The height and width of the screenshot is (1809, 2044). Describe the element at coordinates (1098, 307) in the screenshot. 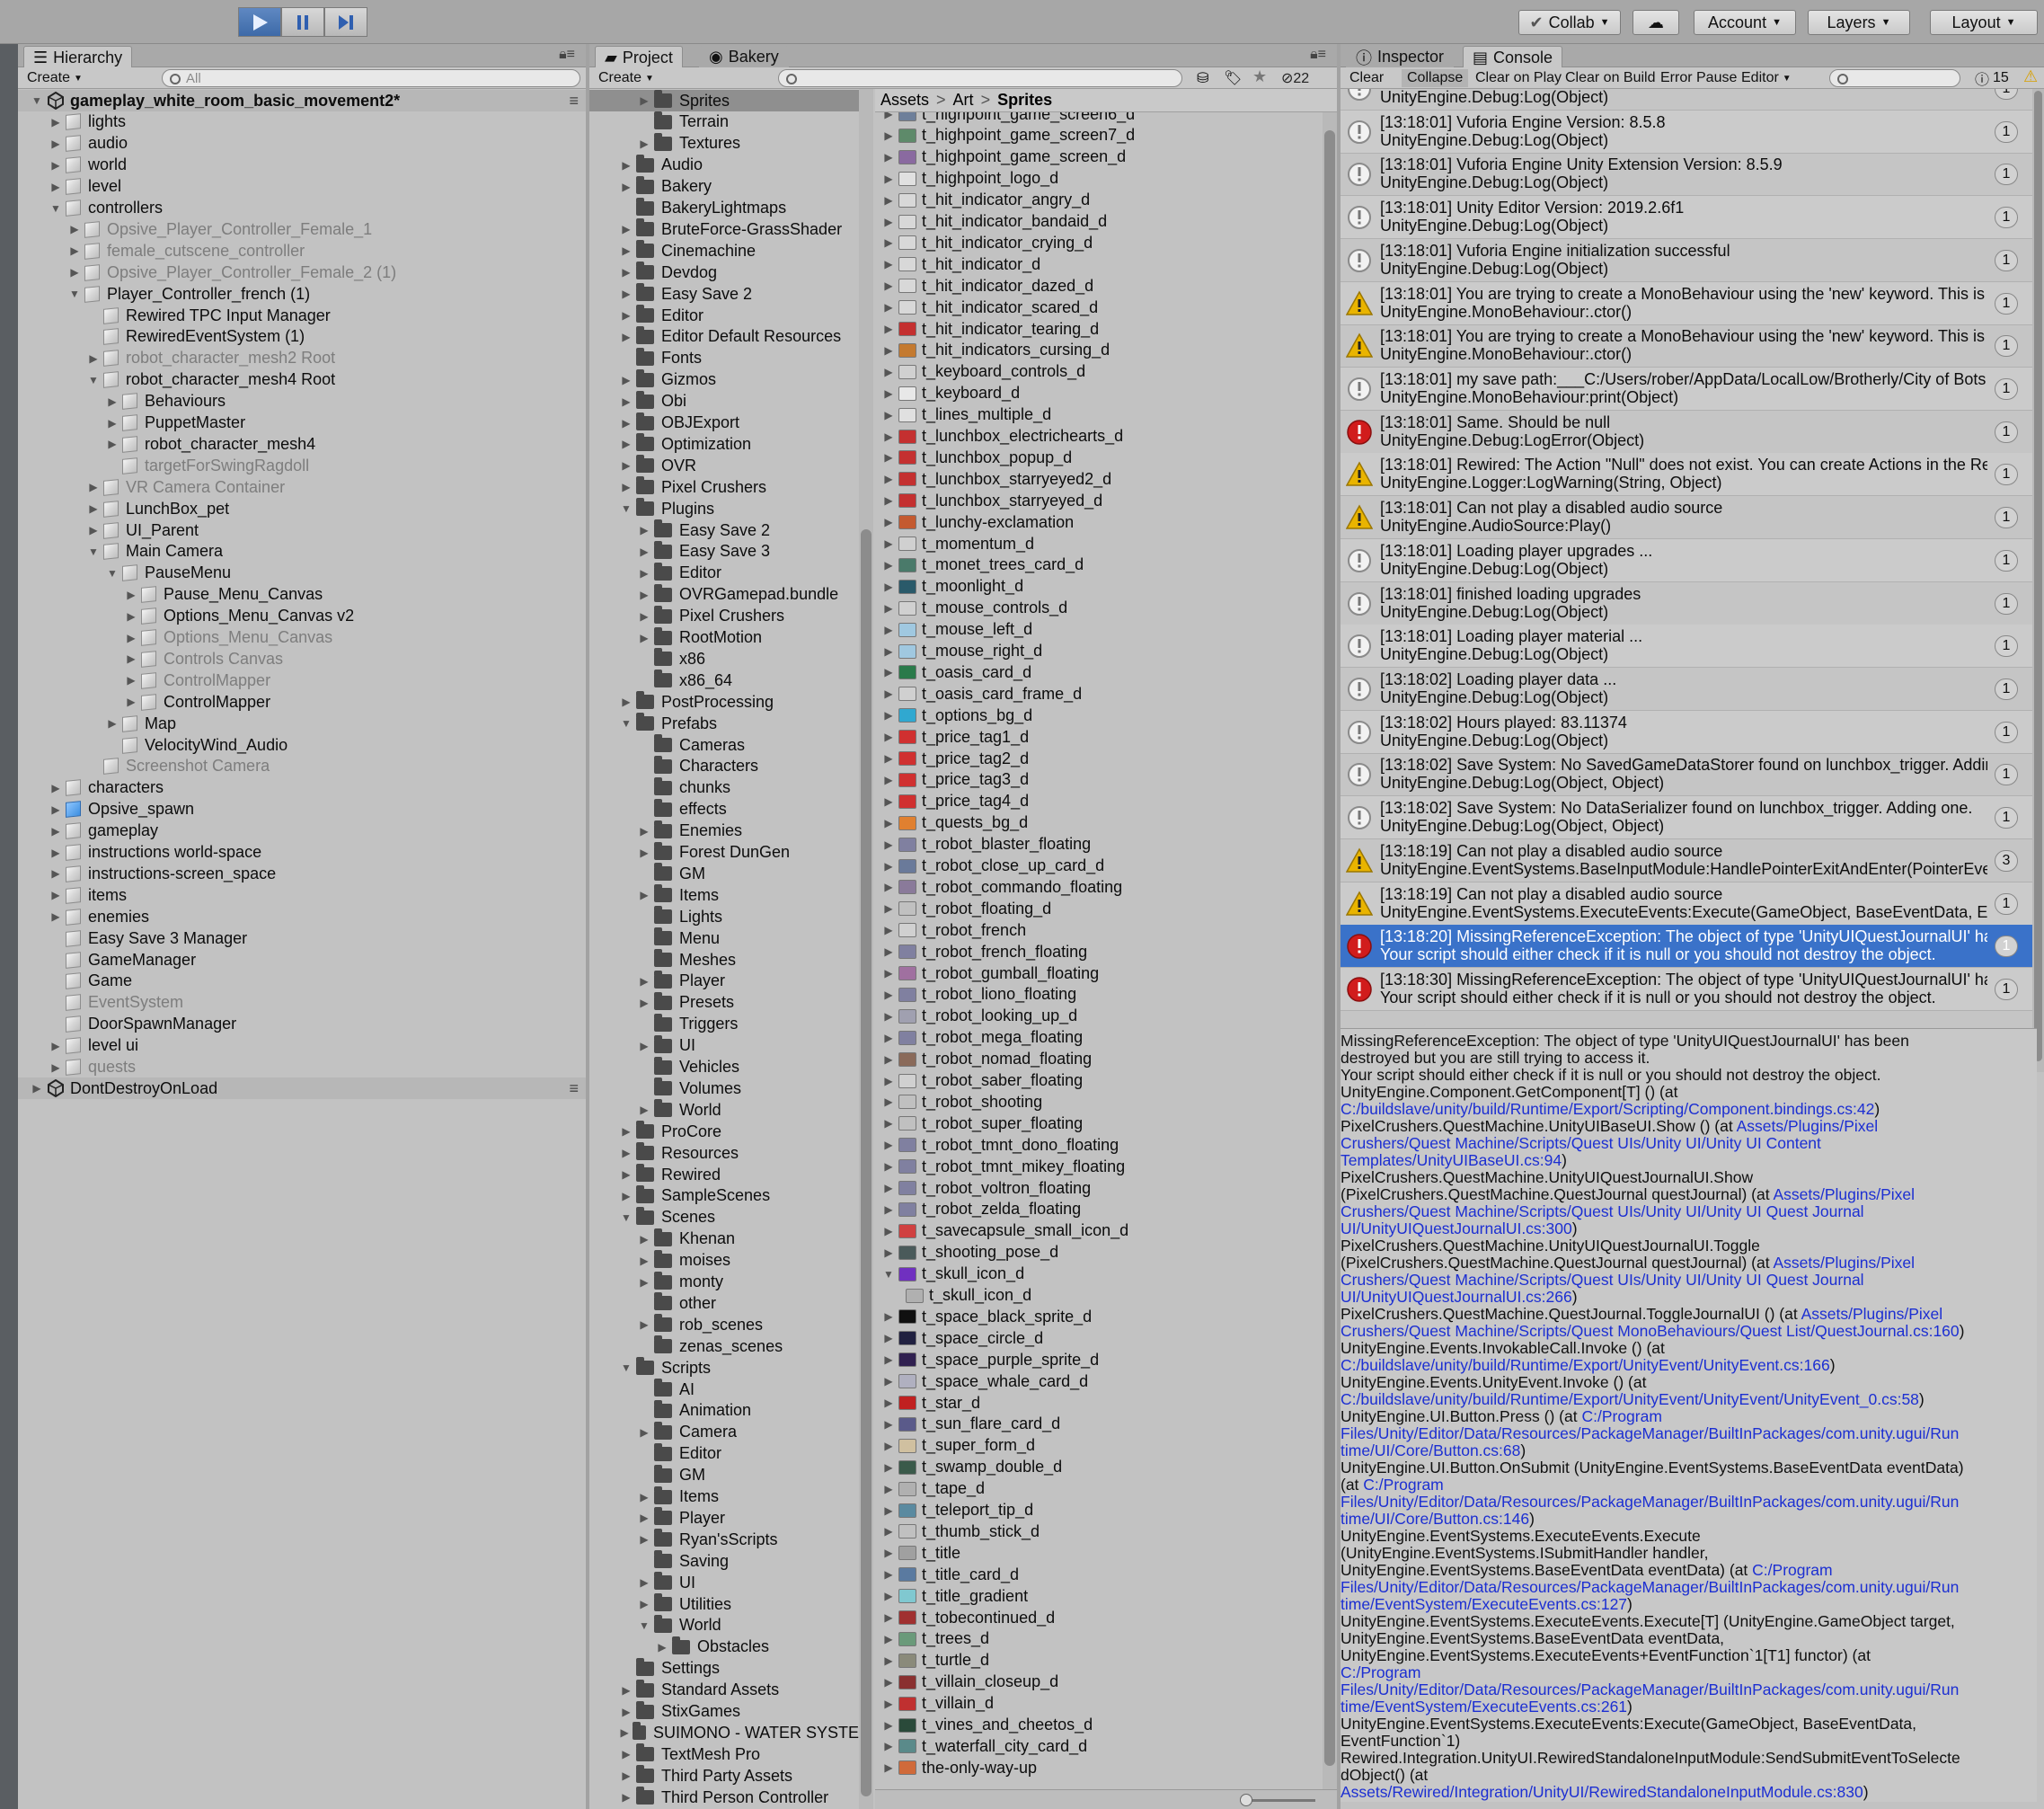

I see `asset-item: ▶ t_hit_indicator_scared_d` at that location.